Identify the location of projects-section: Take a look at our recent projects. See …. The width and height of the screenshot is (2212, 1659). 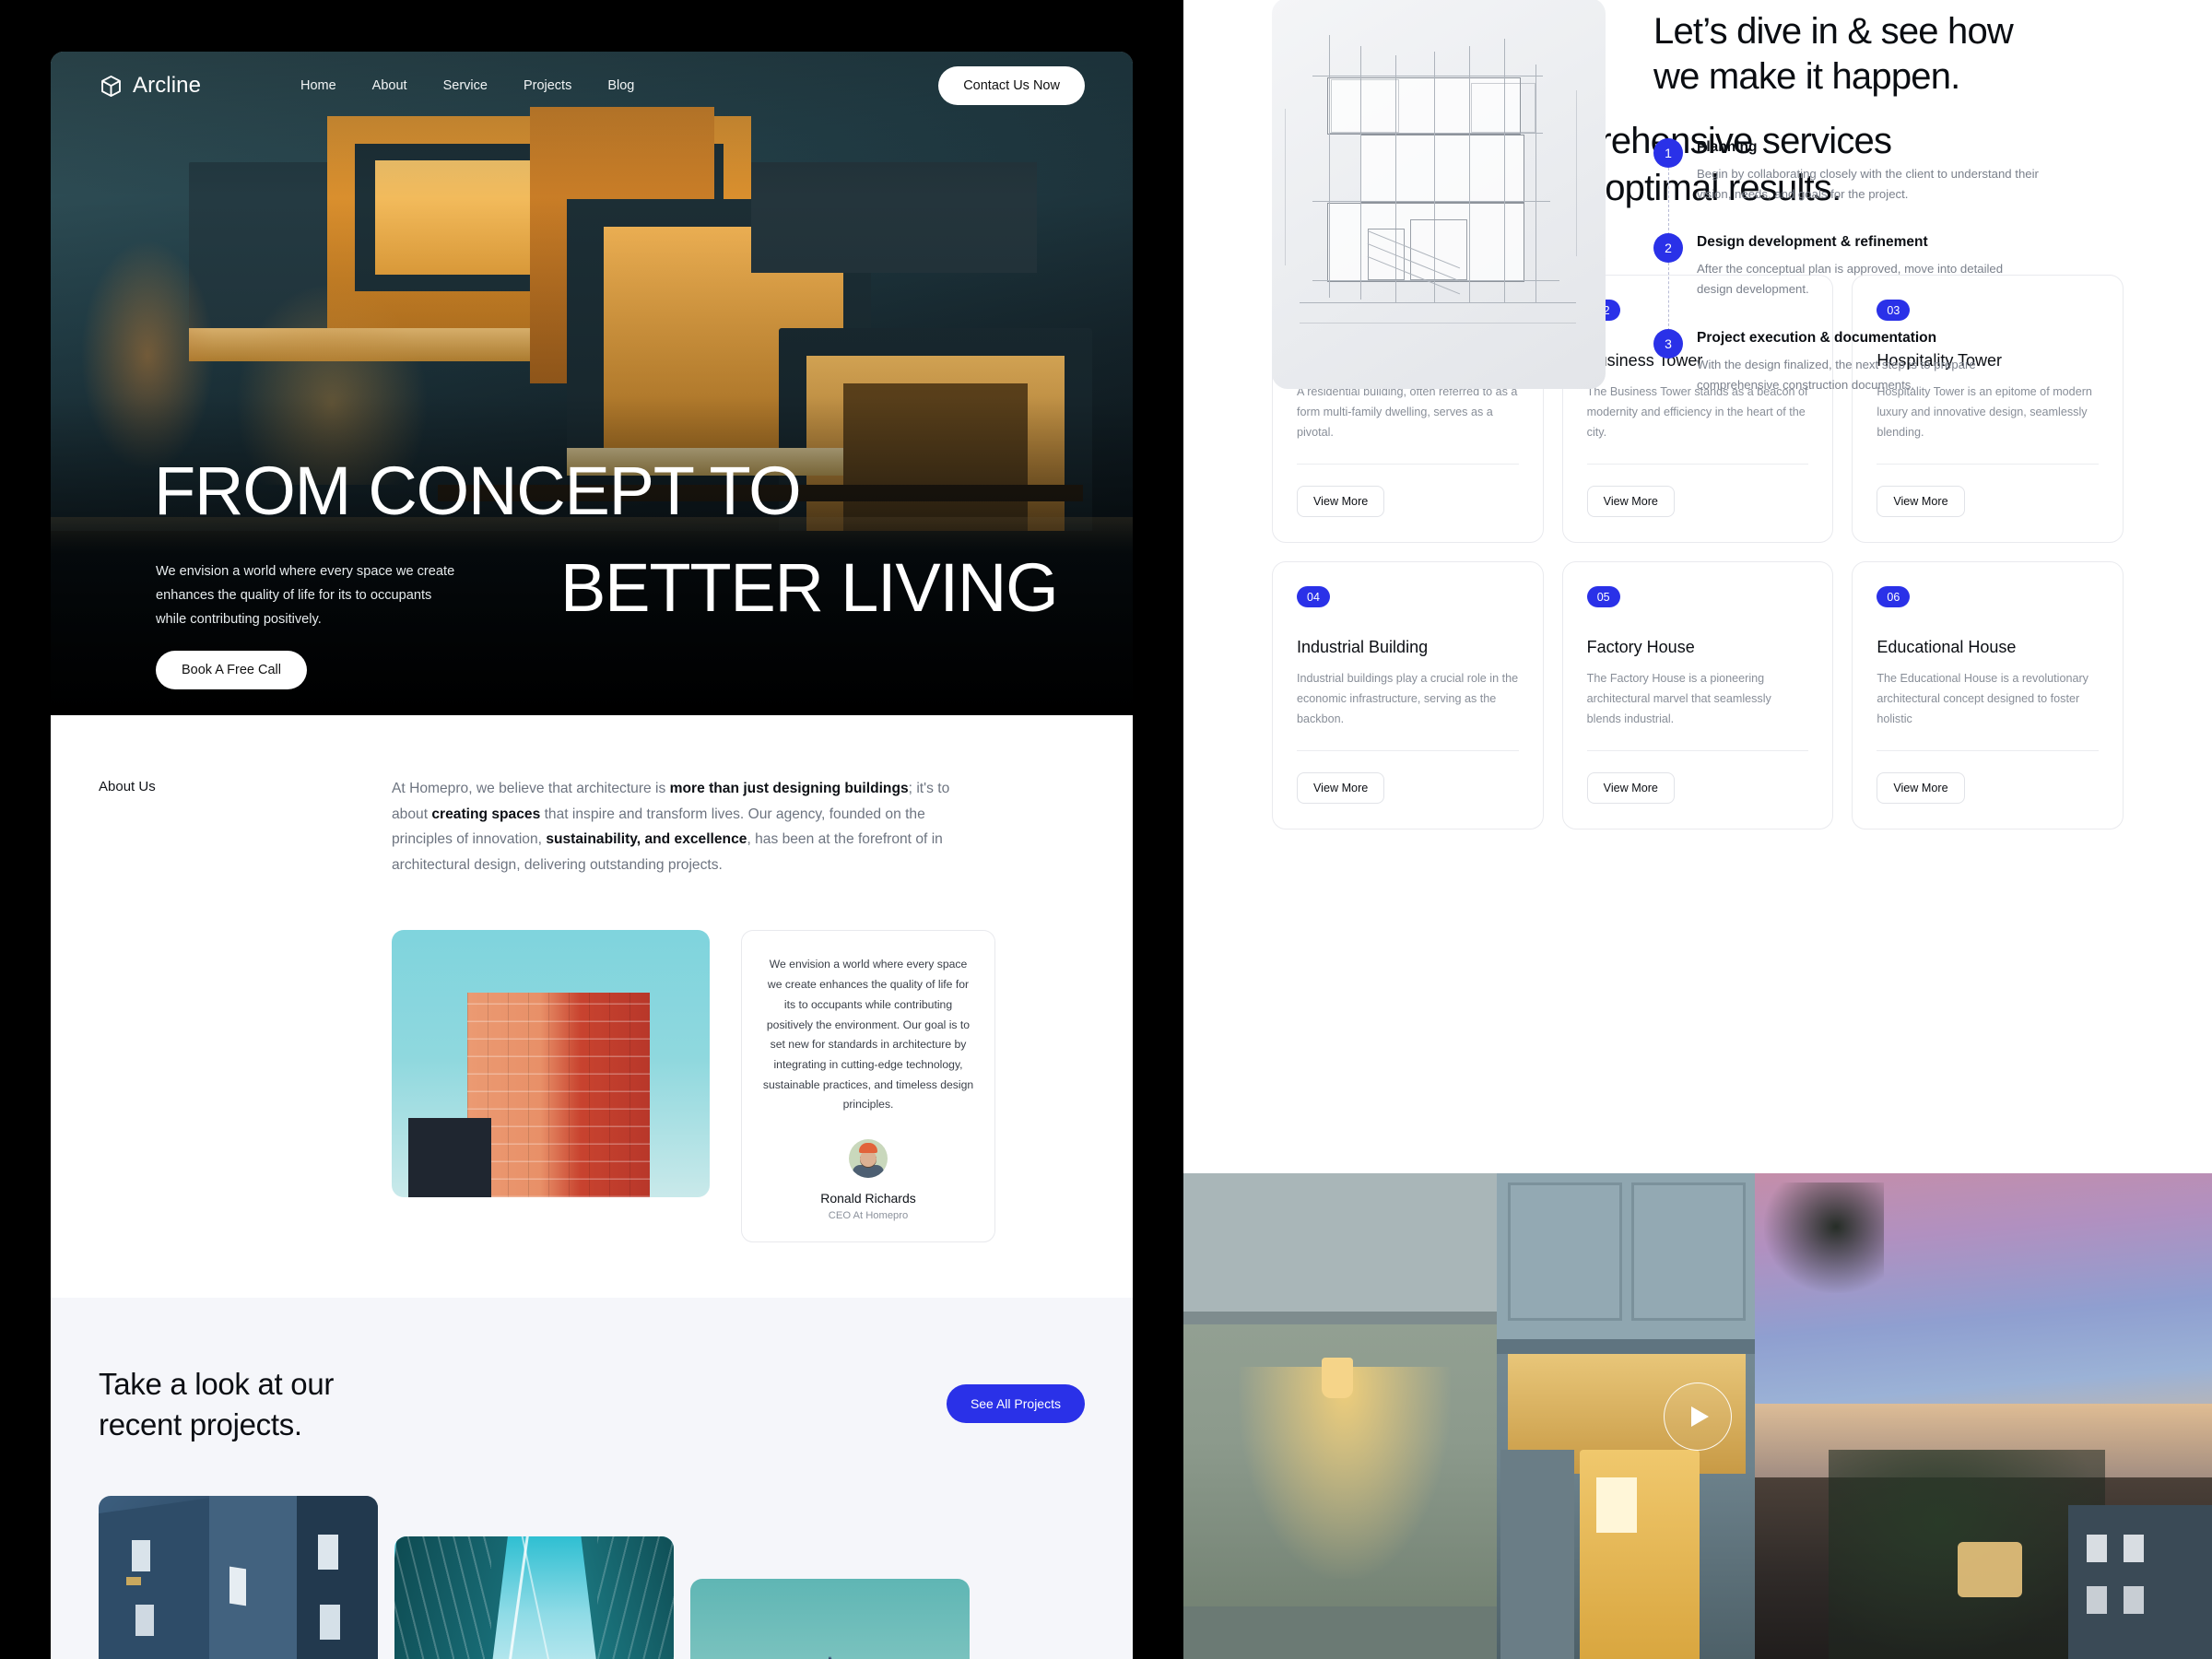
(592, 1478).